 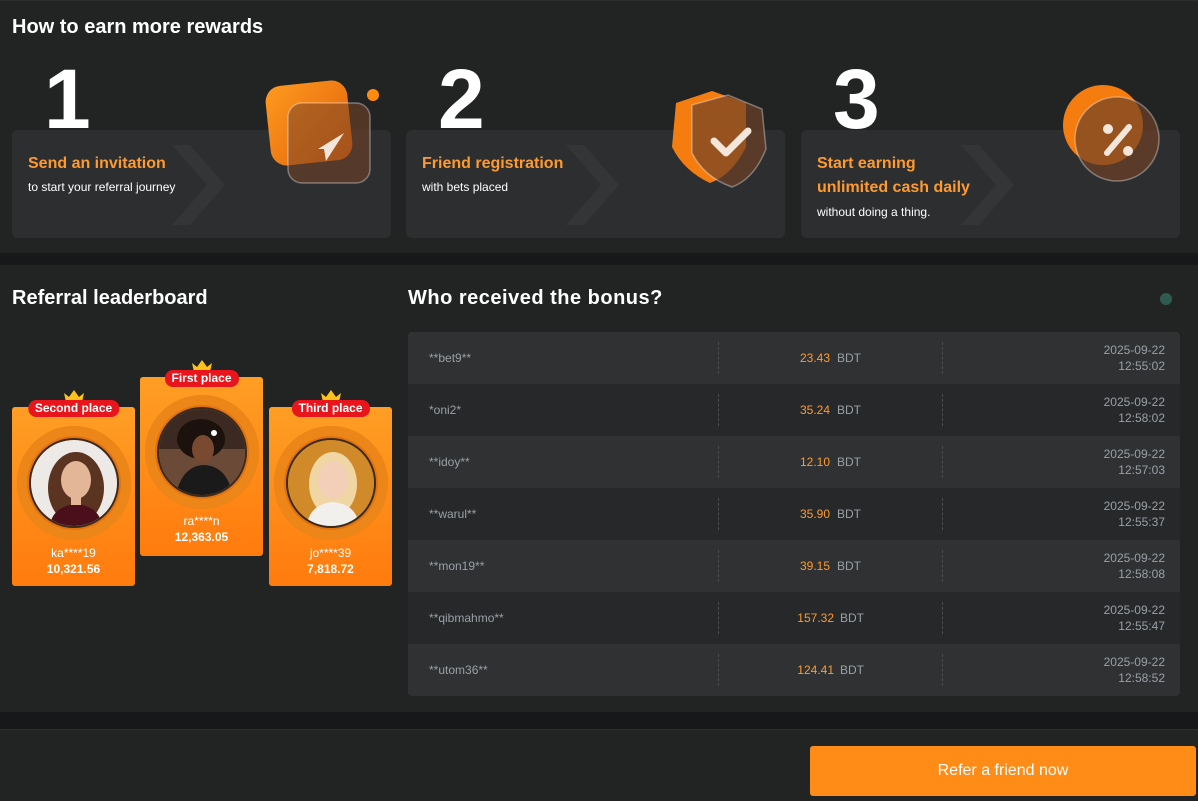 What do you see at coordinates (322, 132) in the screenshot?
I see `paper-plane-icon` at bounding box center [322, 132].